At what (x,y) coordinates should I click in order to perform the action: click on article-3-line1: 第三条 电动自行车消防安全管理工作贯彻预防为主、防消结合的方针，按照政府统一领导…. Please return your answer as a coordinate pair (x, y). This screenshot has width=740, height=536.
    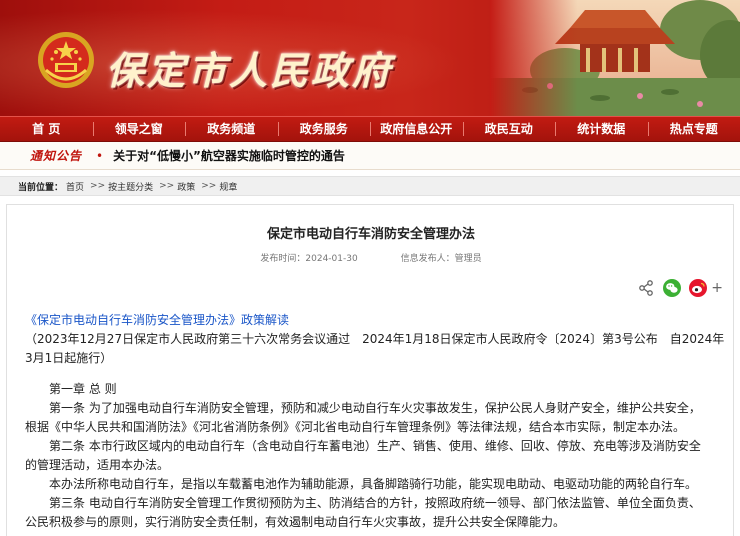
    Looking at the image, I should click on (375, 503).